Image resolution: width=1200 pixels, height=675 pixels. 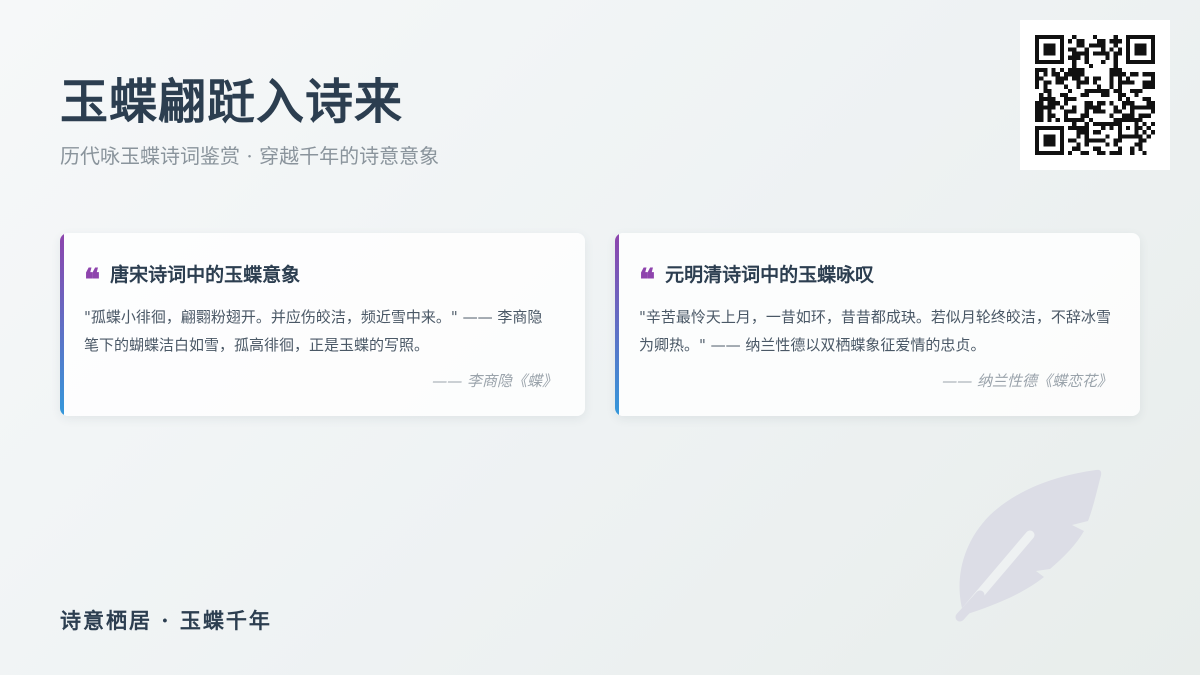 I want to click on qr-code, so click(x=1095, y=95).